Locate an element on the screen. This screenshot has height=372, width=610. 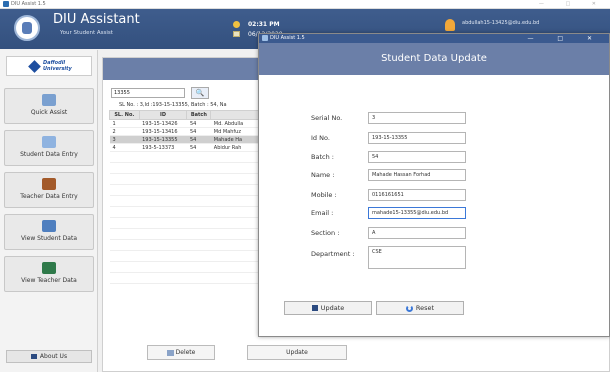
info-icon is located at coordinates (33, 356).